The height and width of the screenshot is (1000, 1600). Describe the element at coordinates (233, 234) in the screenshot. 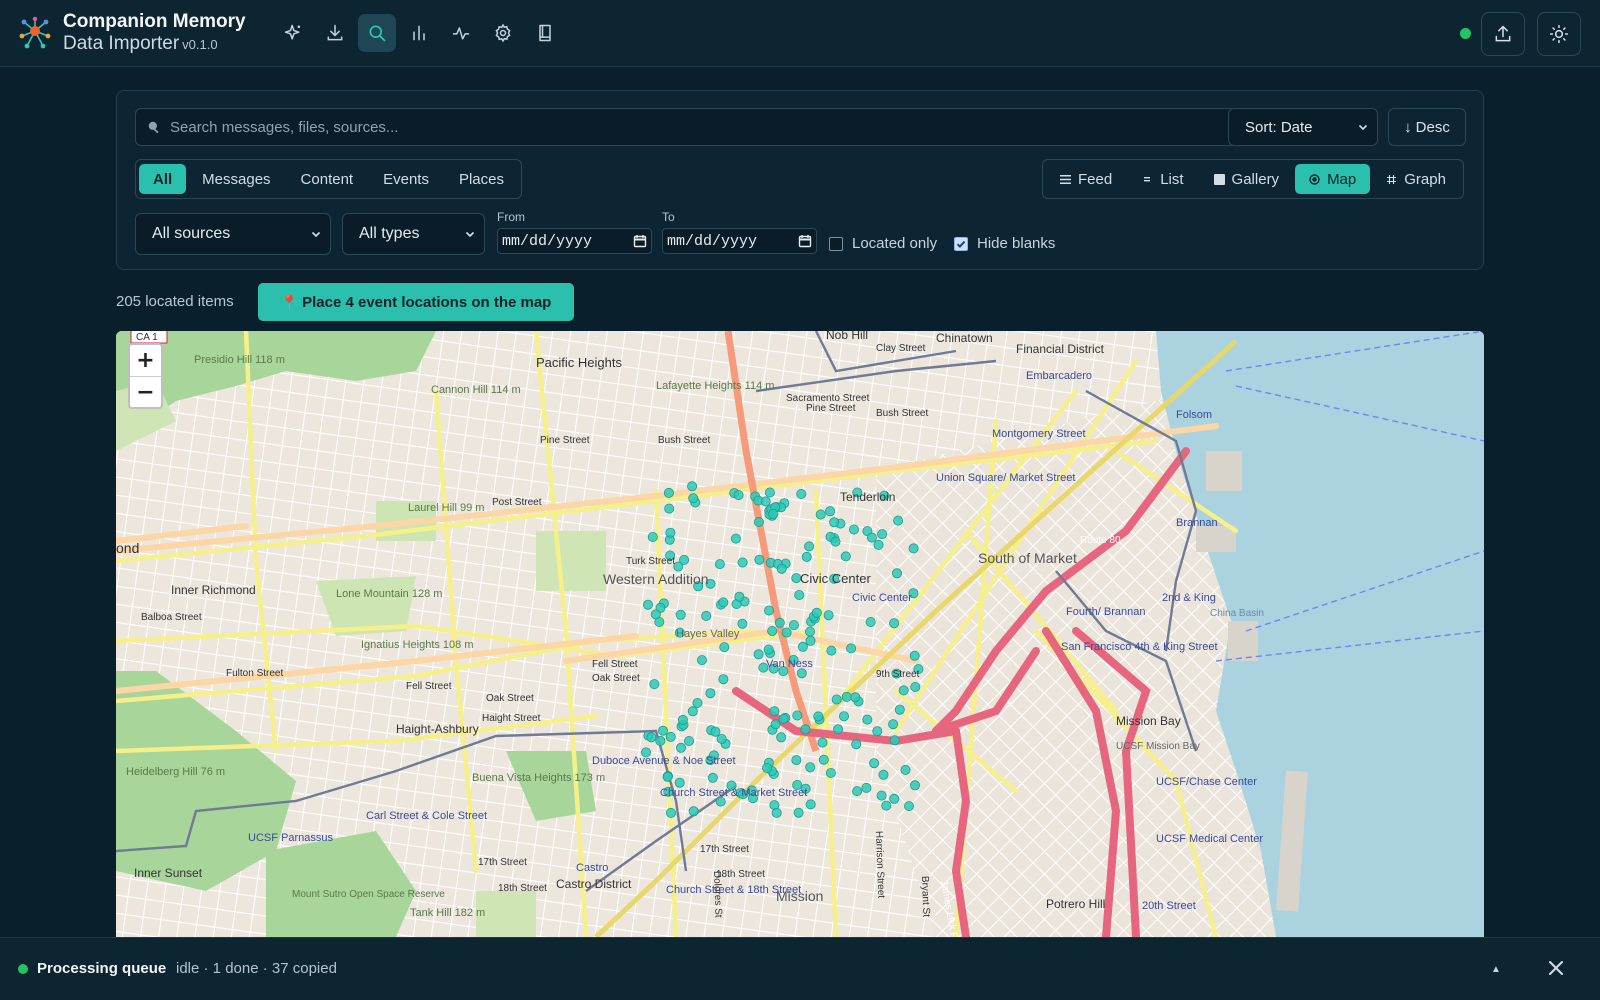

I see `source-select: All sources` at that location.